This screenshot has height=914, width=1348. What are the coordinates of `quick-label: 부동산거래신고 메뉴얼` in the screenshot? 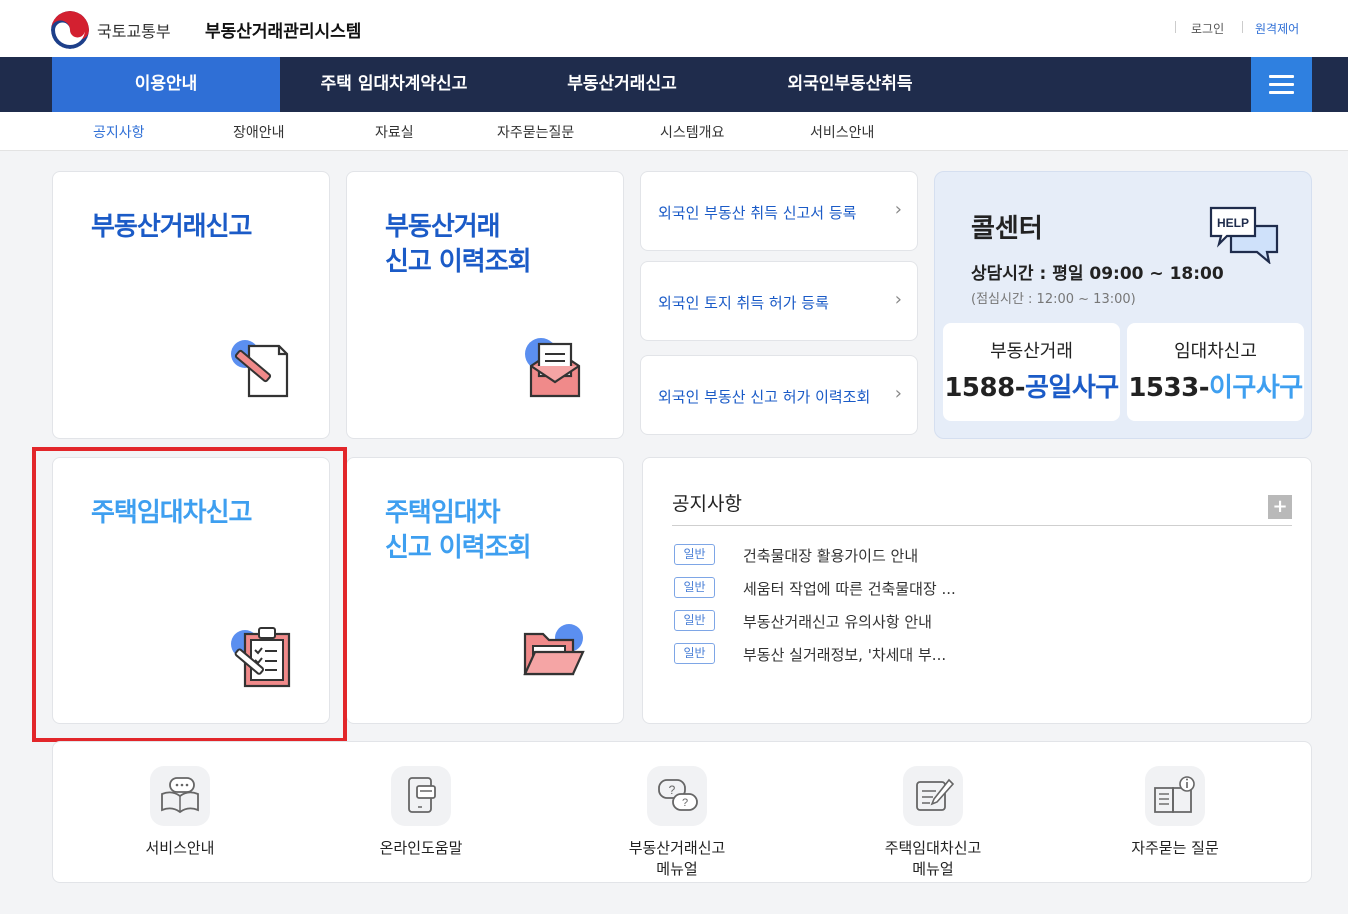 It's located at (677, 858).